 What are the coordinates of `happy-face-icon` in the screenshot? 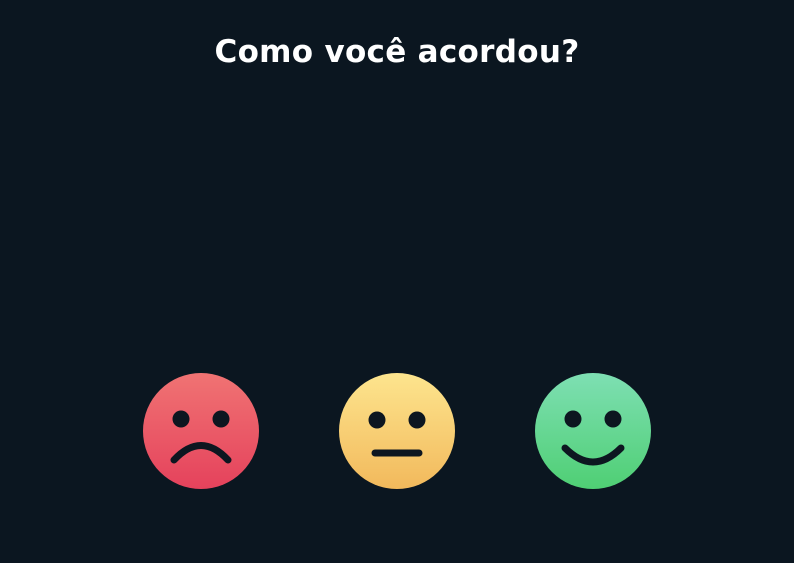 It's located at (593, 431).